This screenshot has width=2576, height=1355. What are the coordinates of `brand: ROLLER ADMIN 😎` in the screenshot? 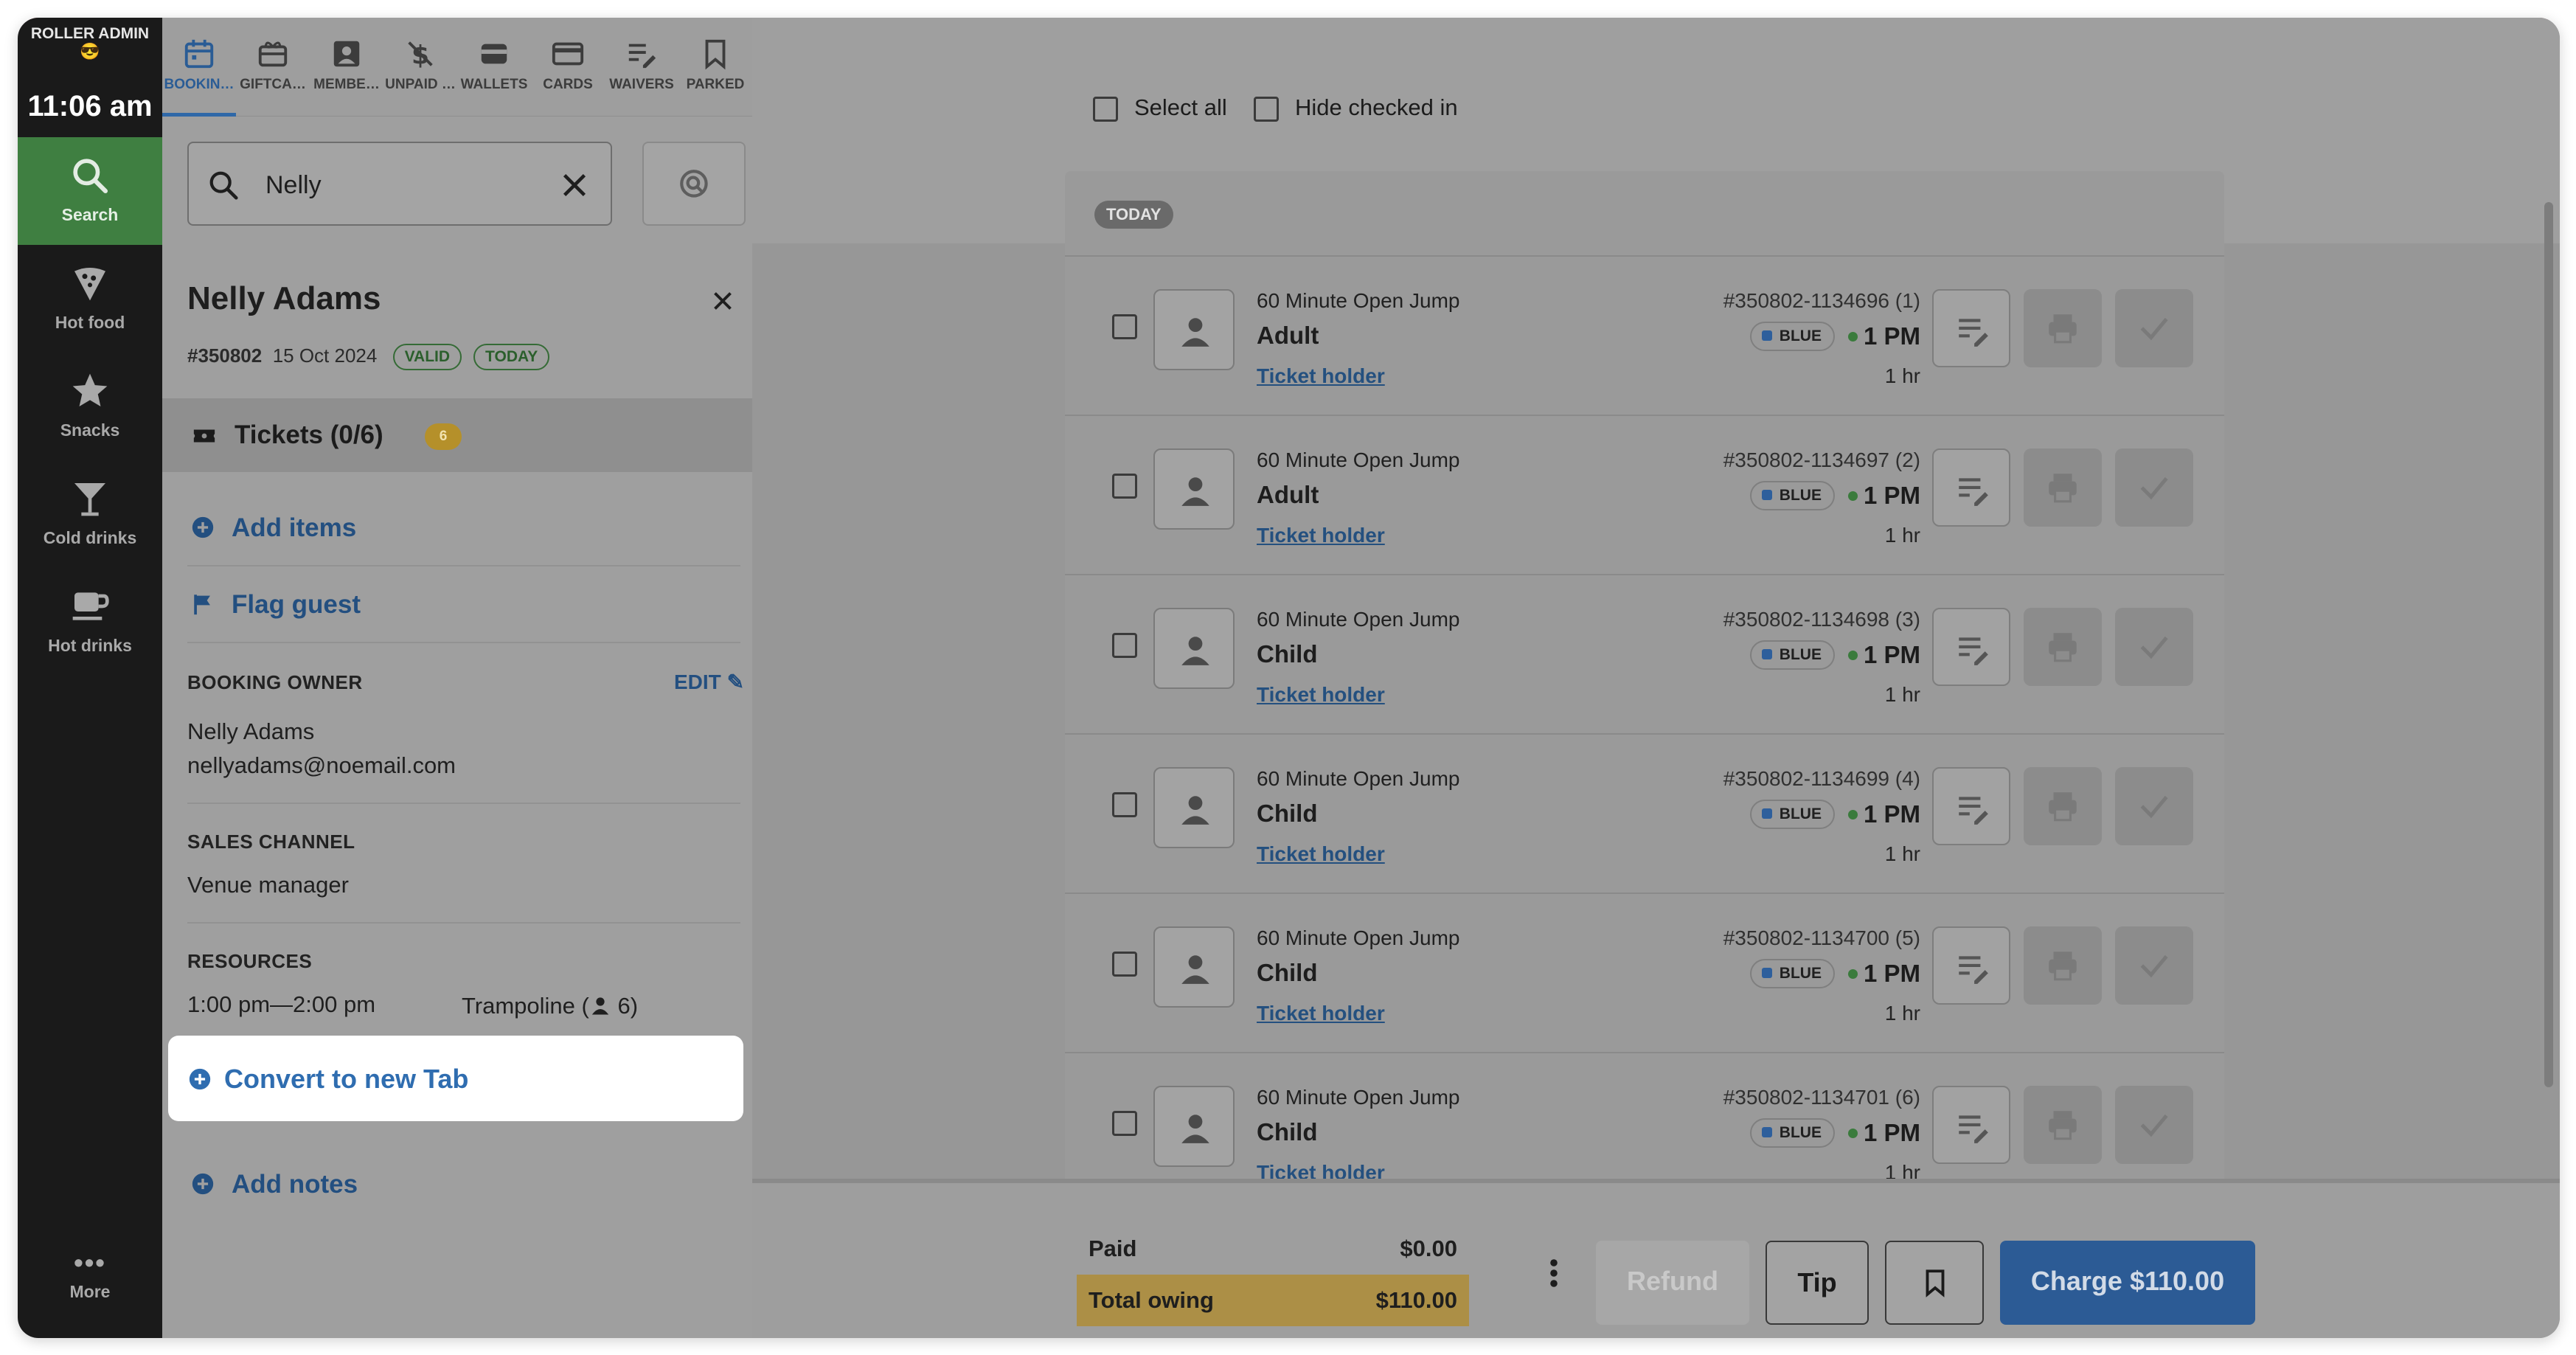 It's located at (90, 43).